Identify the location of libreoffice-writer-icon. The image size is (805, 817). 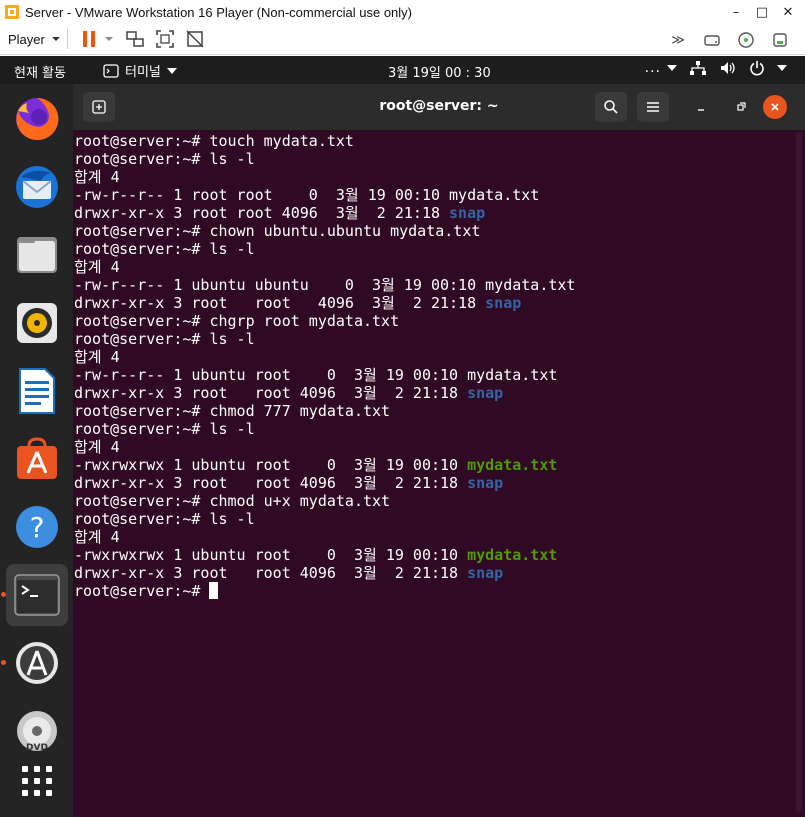
(37, 391).